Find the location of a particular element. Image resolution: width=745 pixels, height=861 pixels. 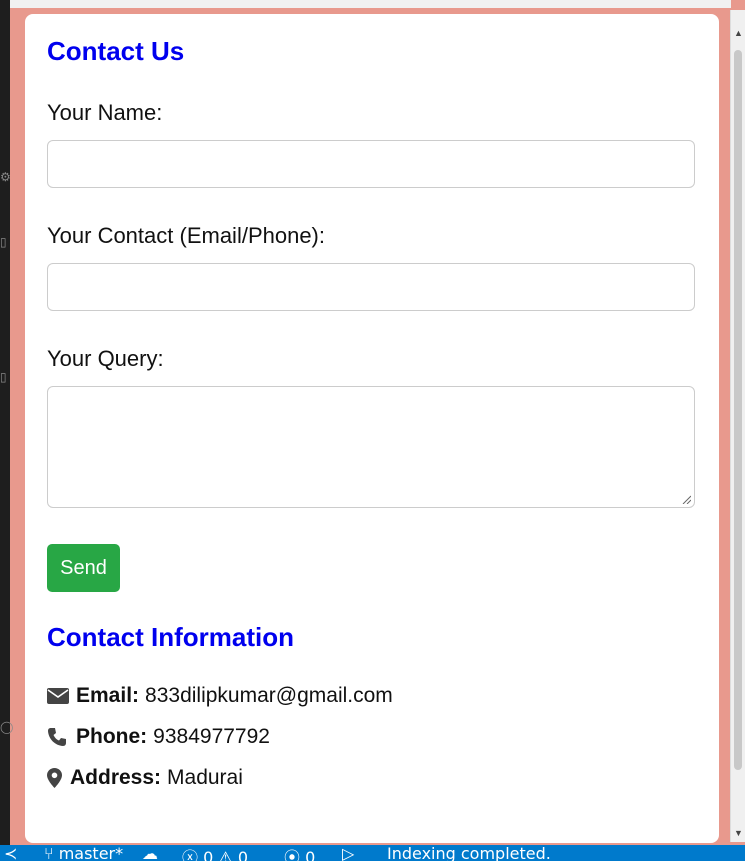

account-icon: ◯ is located at coordinates (6, 727).